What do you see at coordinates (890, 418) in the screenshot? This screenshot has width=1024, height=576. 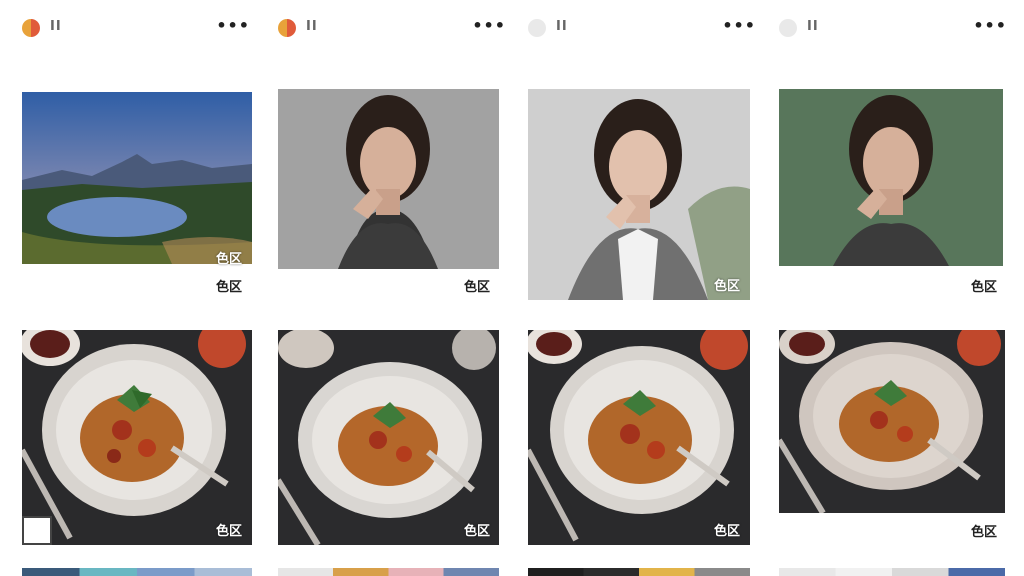 I see `food-image` at bounding box center [890, 418].